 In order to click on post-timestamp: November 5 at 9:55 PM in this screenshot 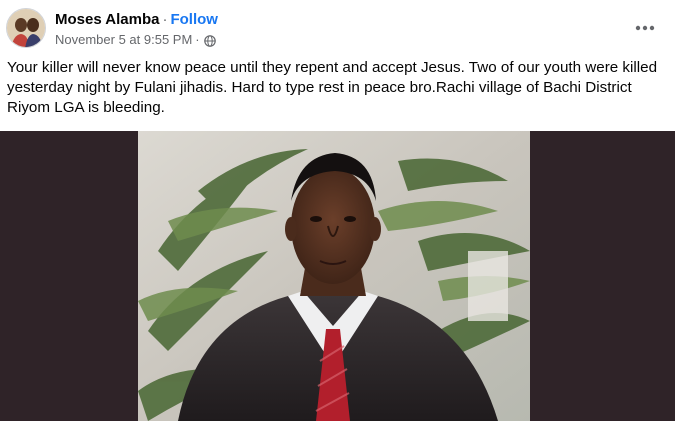, I will do `click(123, 40)`.